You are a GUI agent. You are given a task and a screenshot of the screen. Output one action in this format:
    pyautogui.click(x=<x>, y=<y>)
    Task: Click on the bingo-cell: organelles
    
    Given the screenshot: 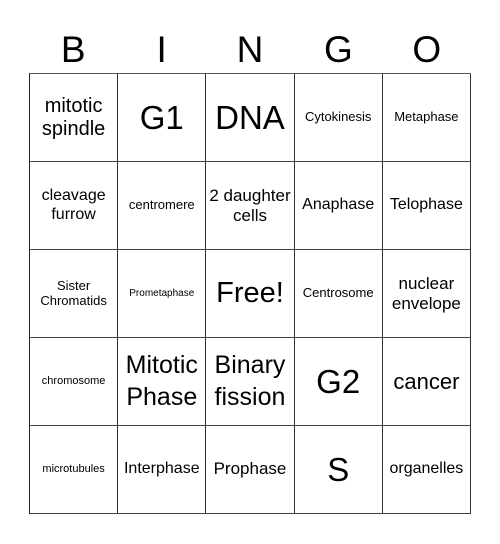 What is the action you would take?
    pyautogui.click(x=426, y=470)
    